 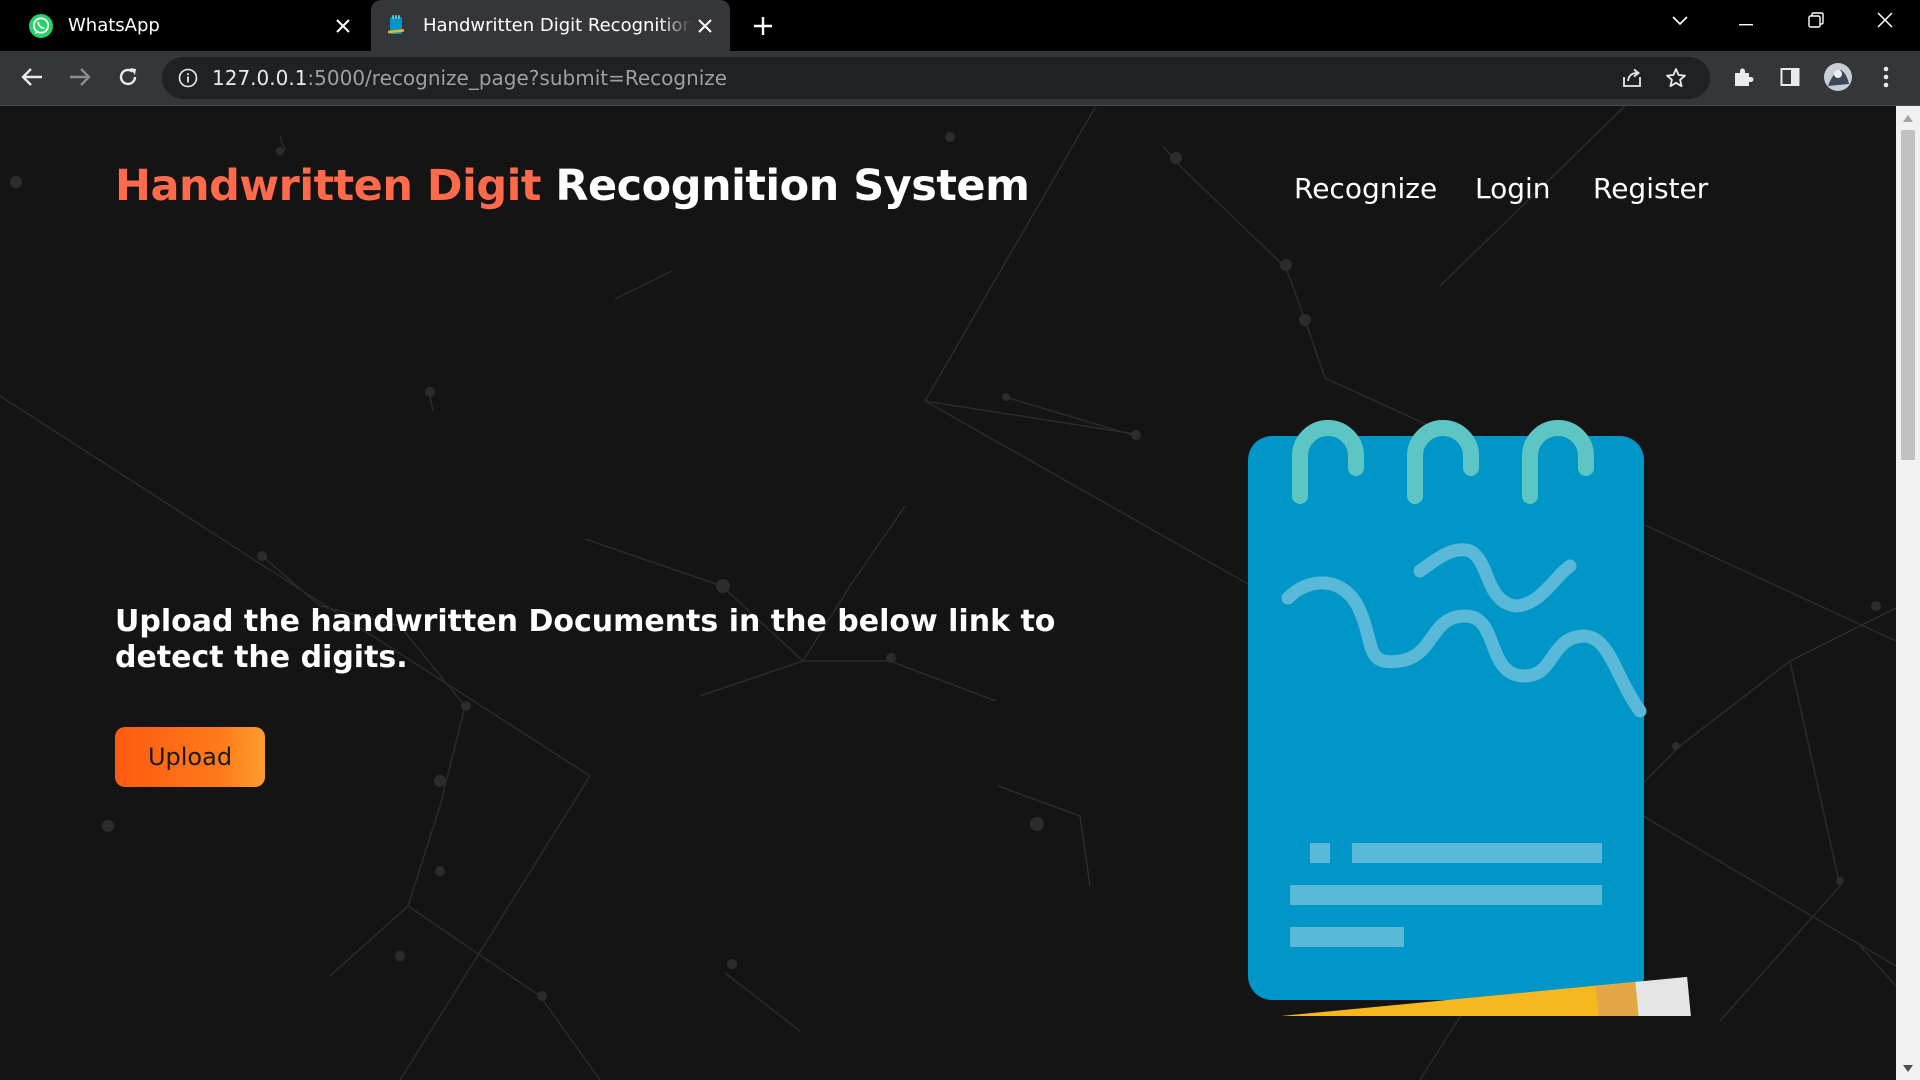 I want to click on minimize-icon, so click(x=1746, y=22).